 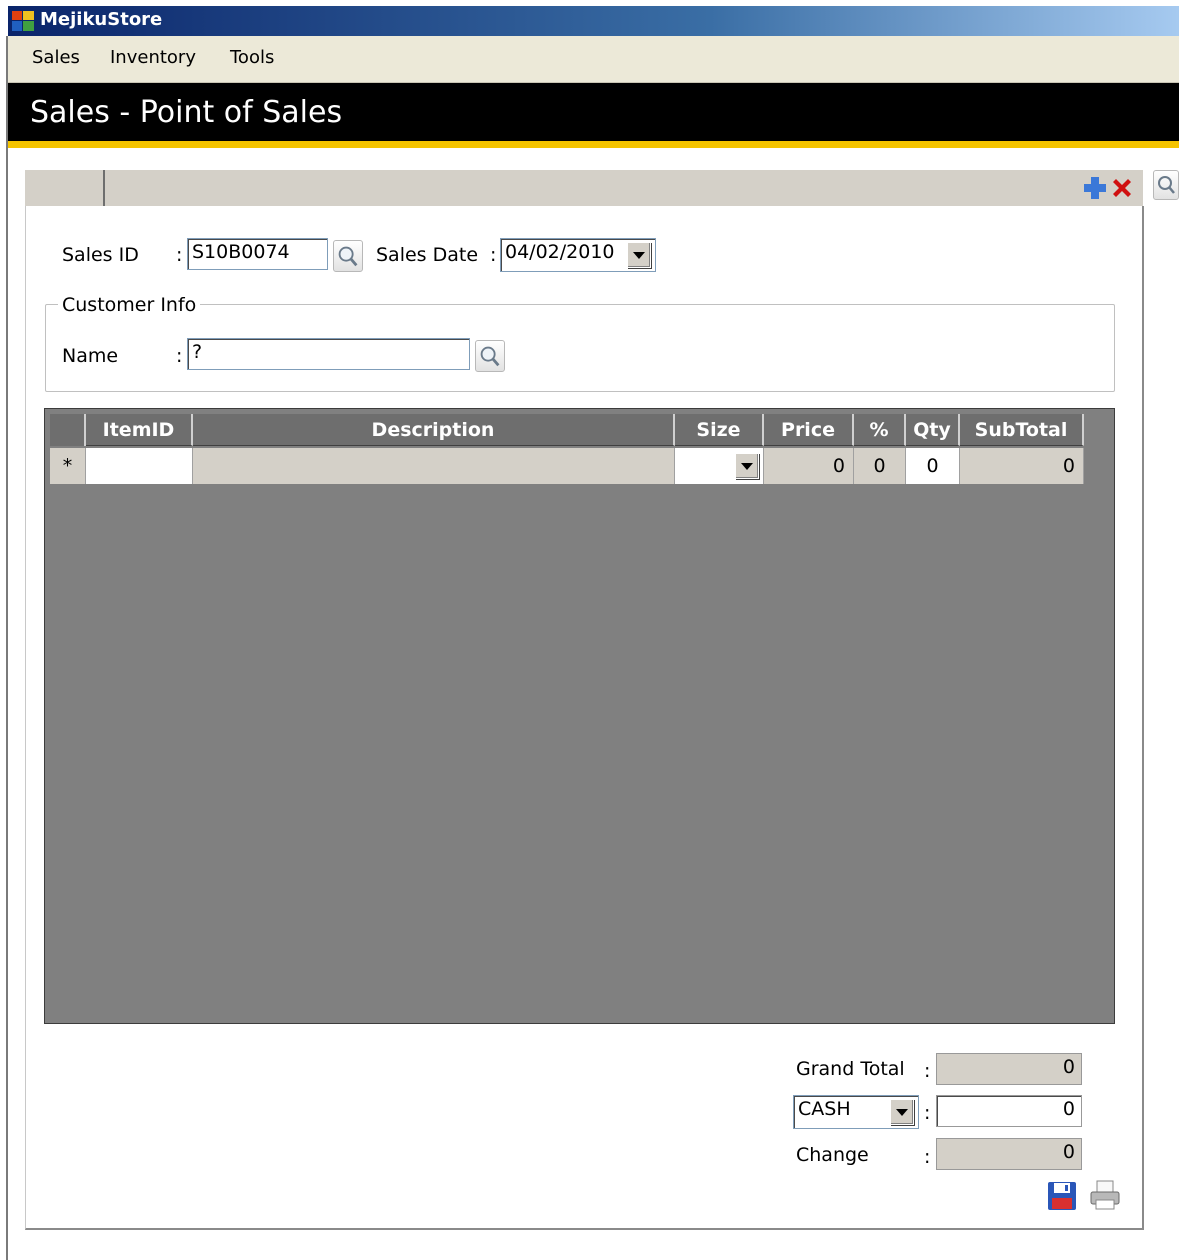 I want to click on save-icon, so click(x=1062, y=1196).